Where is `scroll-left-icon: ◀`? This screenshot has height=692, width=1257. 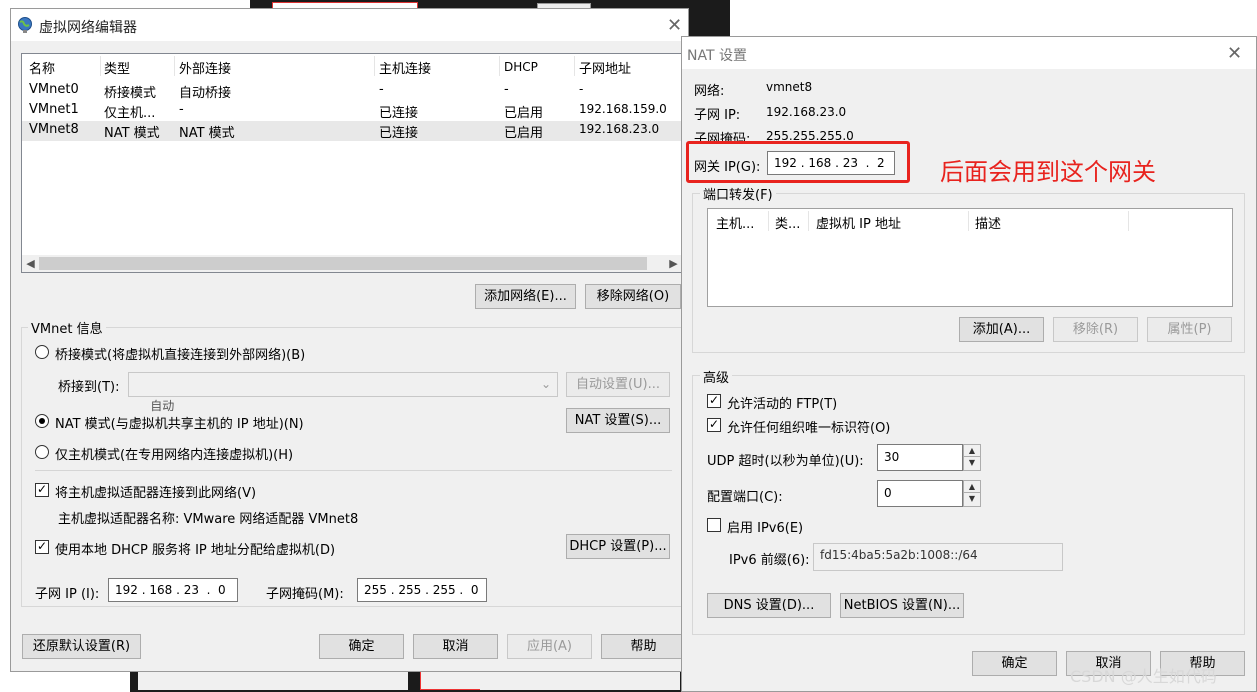
scroll-left-icon: ◀ is located at coordinates (30, 263).